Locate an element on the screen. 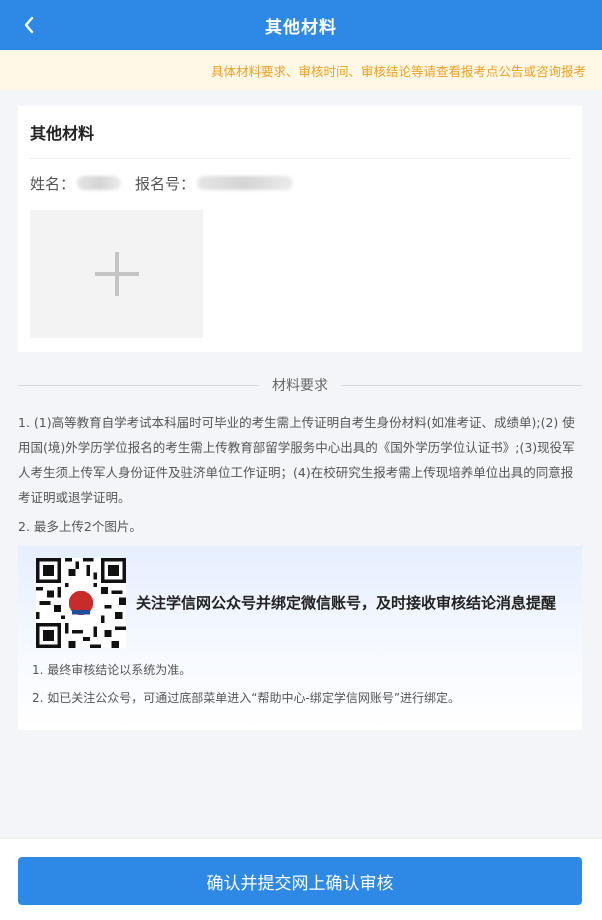 The image size is (602, 920). requirements-divider: 材料要求 is located at coordinates (300, 385).